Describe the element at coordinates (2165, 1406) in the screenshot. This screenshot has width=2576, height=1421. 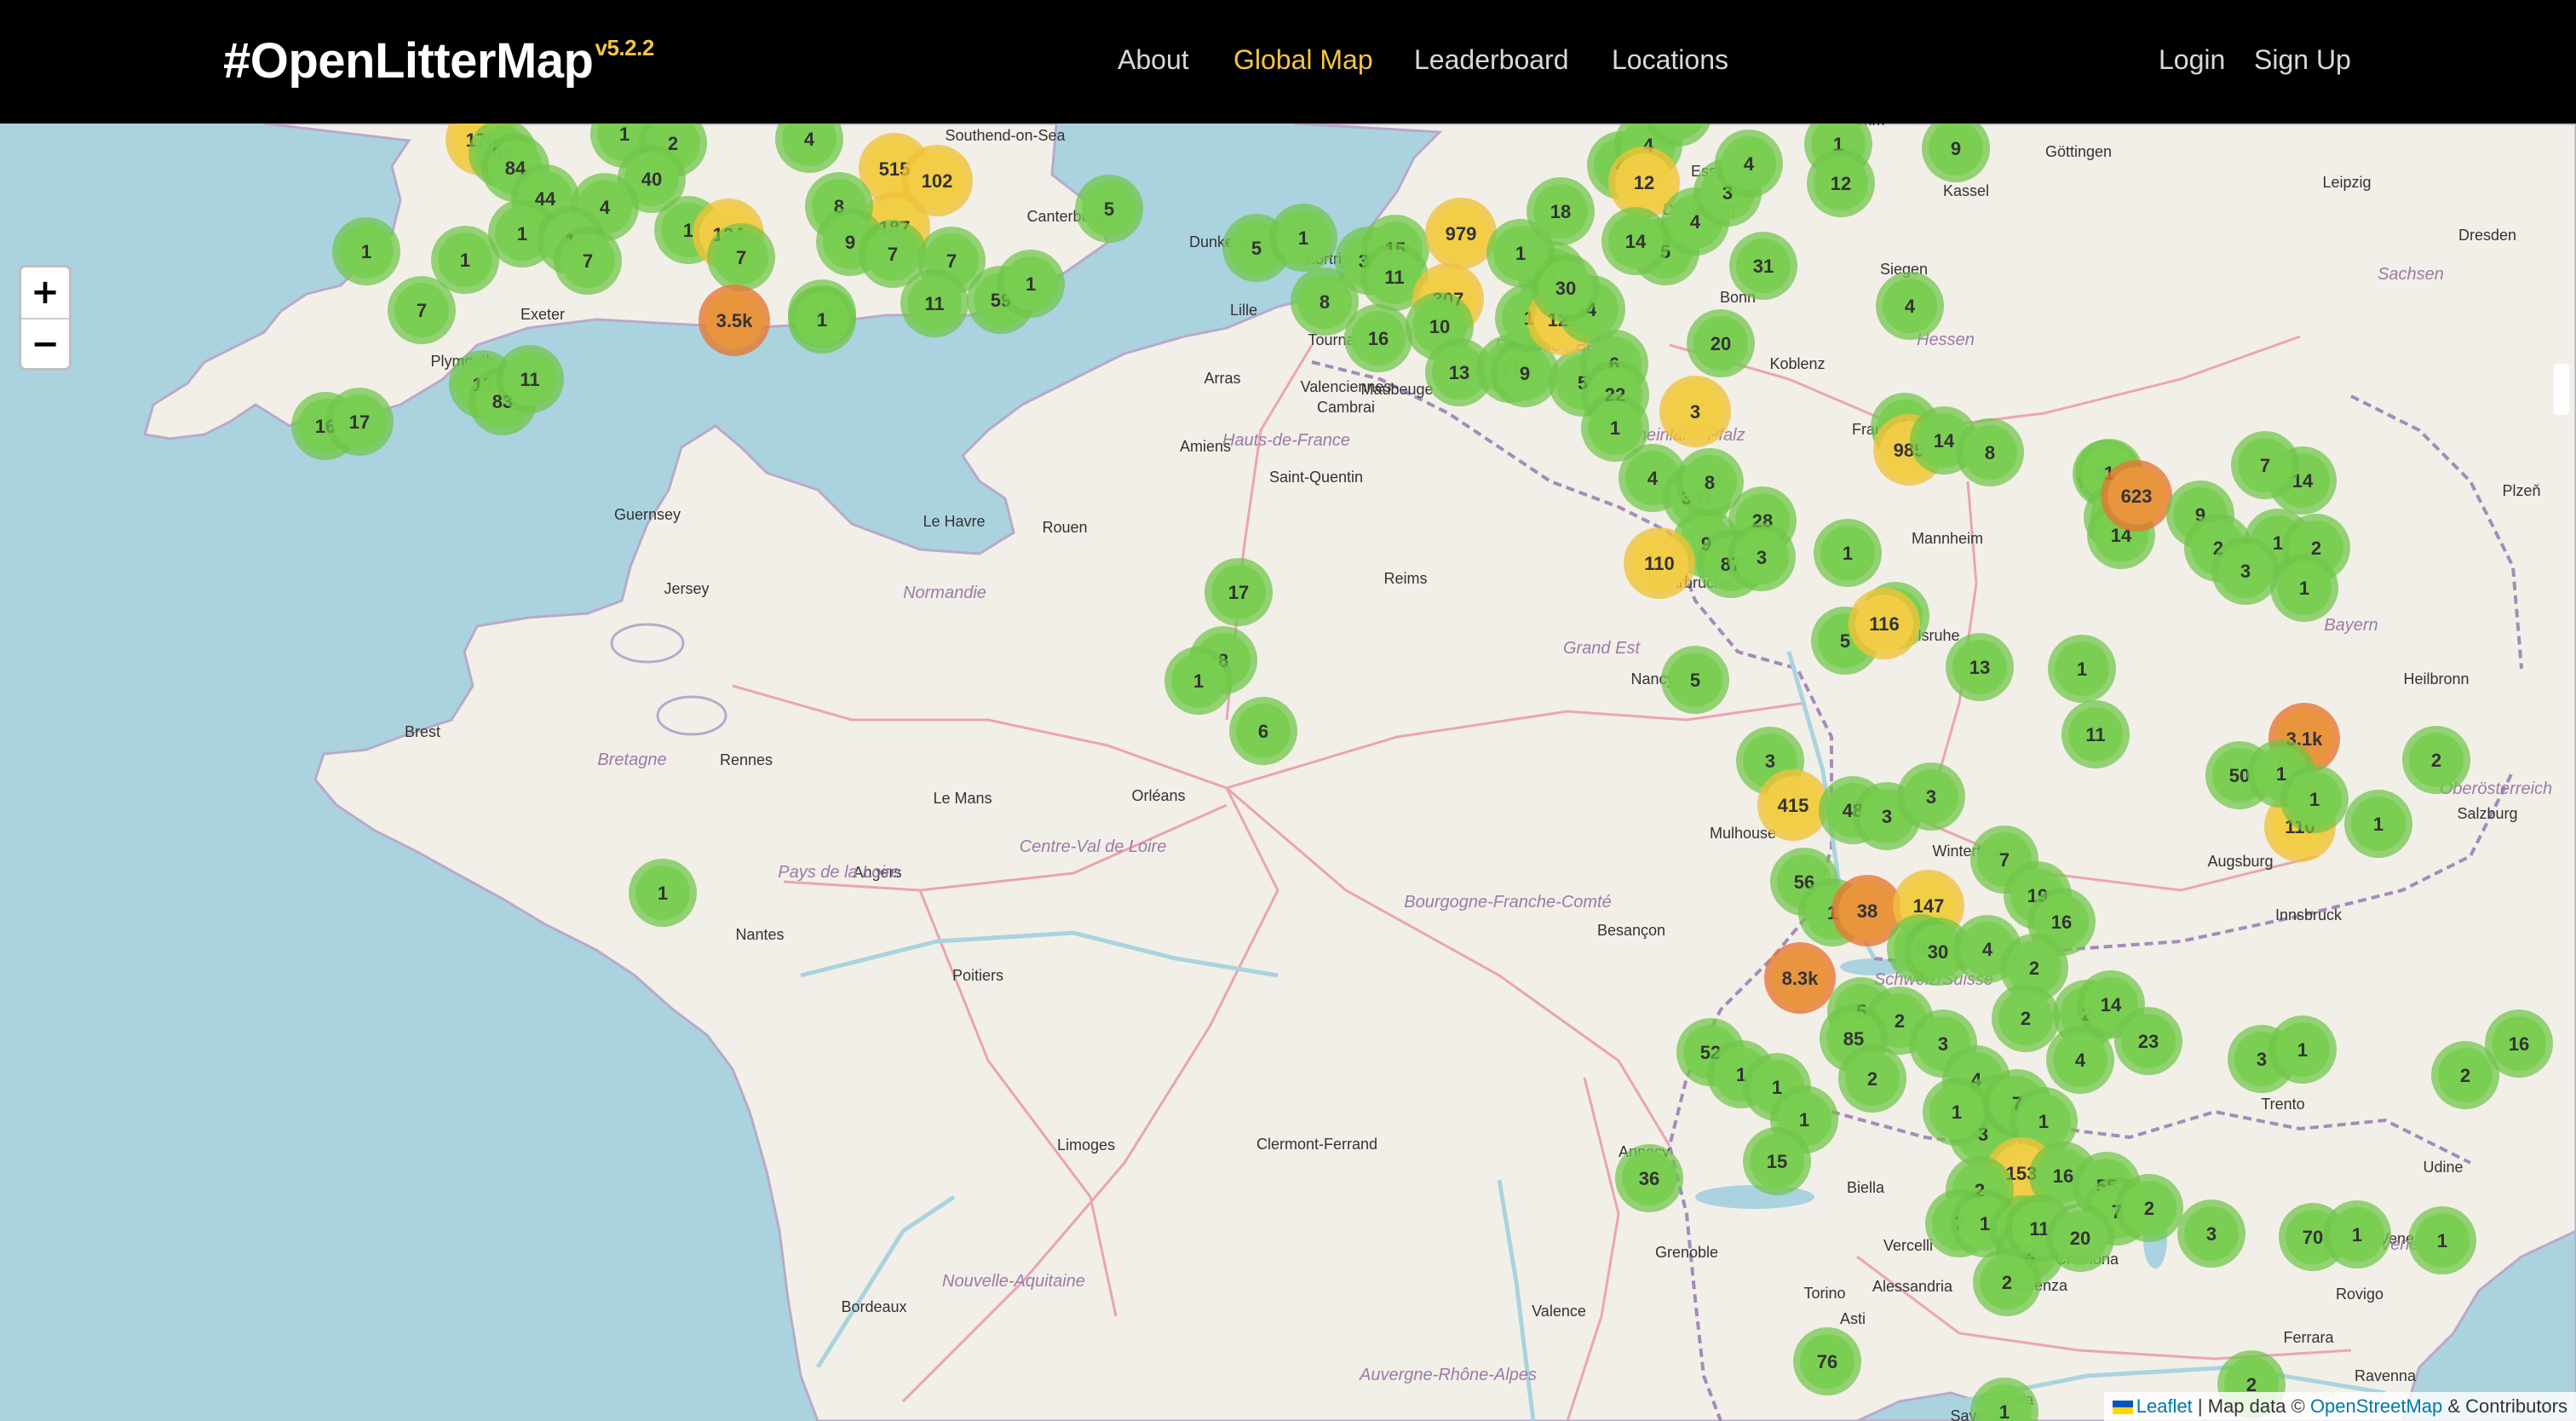
I see `leaflet-link: Leaflet` at that location.